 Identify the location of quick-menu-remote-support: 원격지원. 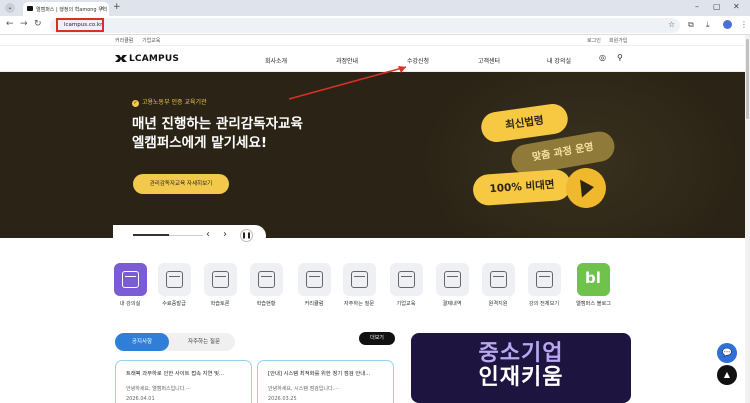
(498, 285).